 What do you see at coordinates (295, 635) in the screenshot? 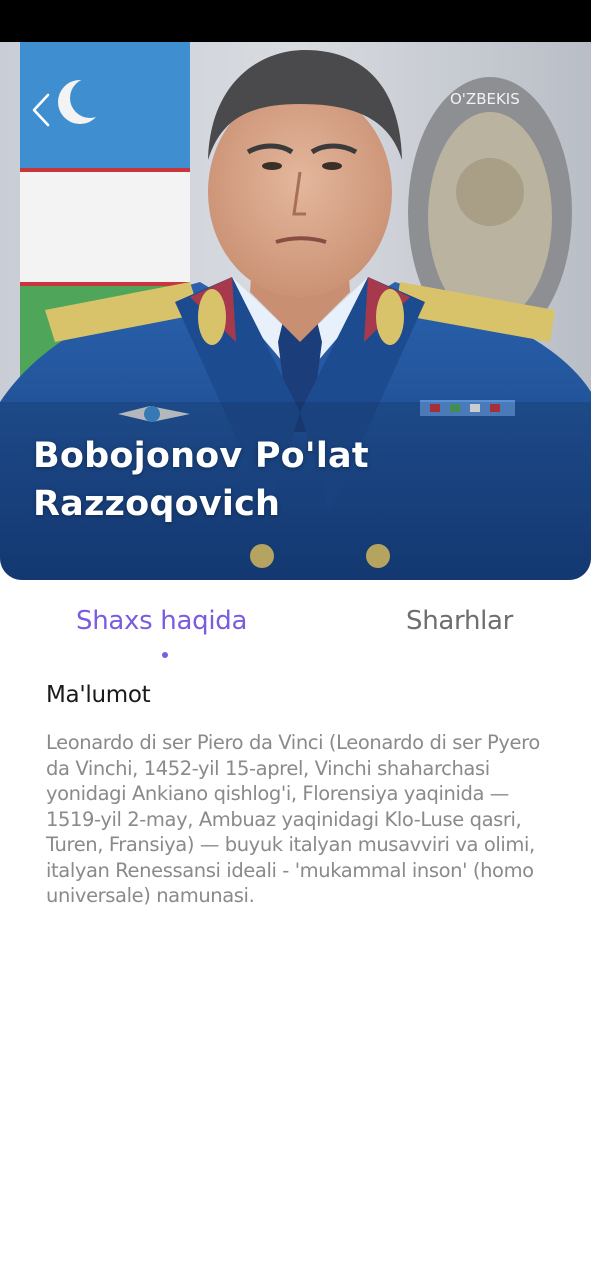
I see `tab-bar: Shaxs haqida Sharhlar` at bounding box center [295, 635].